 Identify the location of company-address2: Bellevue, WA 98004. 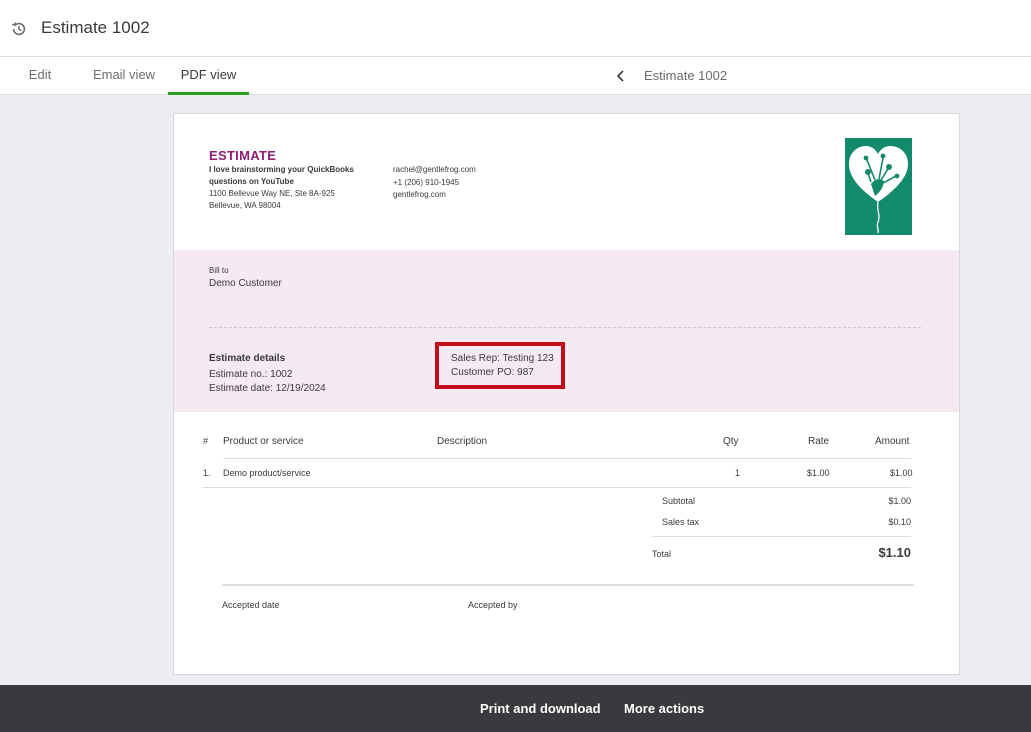
(245, 205).